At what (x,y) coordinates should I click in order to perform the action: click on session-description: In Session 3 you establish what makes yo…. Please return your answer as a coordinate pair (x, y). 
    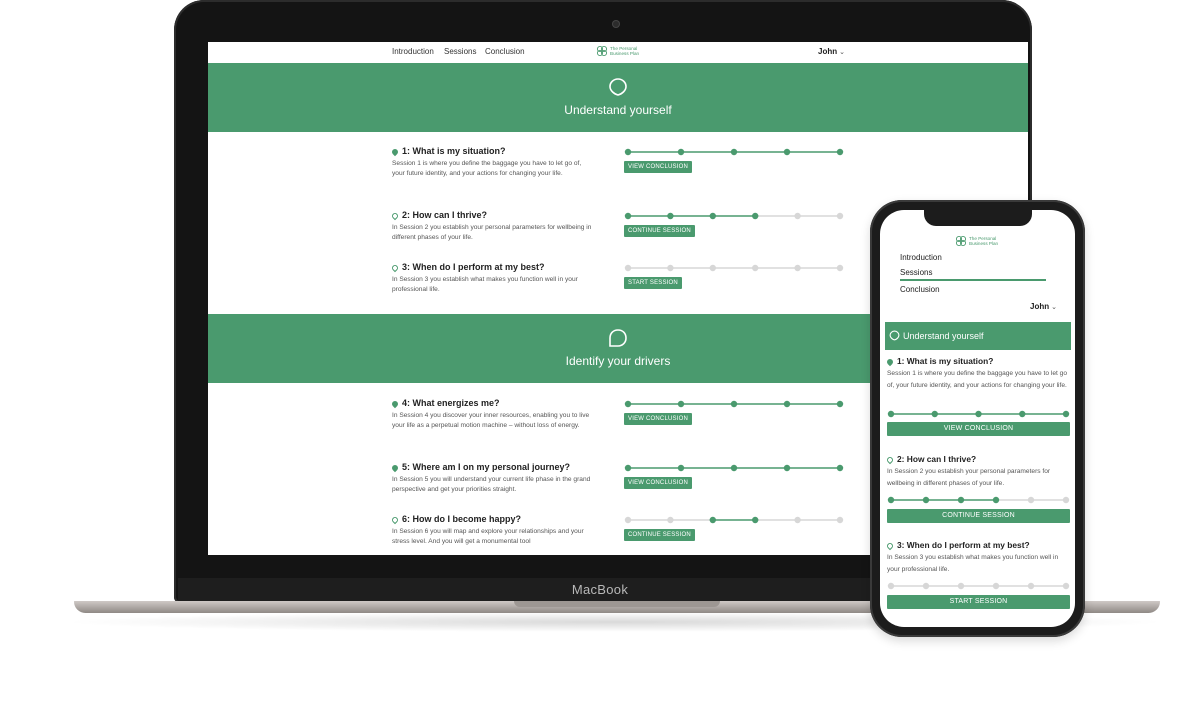
    Looking at the image, I should click on (973, 563).